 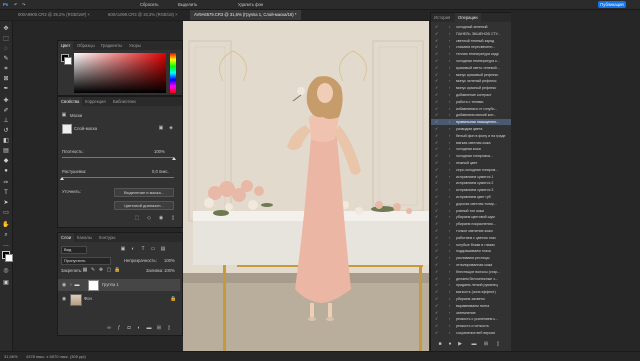 I want to click on tab-channels: Каналы, so click(x=84, y=237).